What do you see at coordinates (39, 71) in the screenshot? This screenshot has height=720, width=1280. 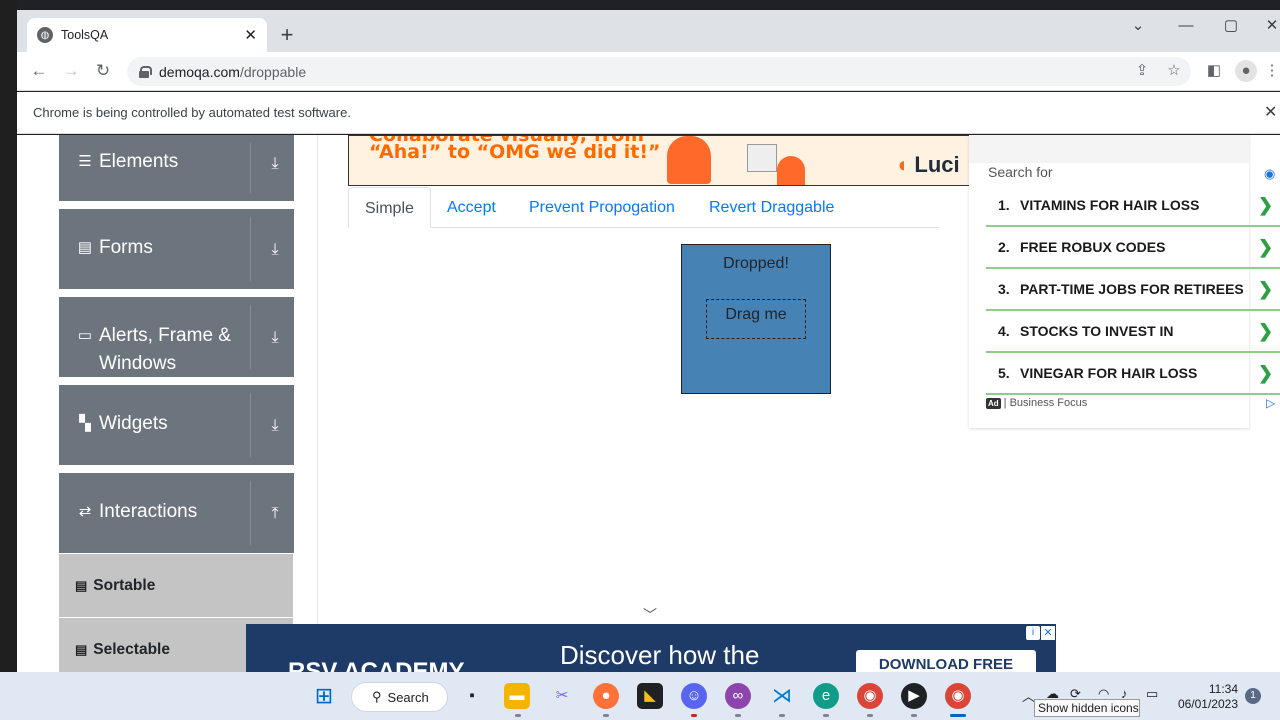 I see `back-icon: ←` at bounding box center [39, 71].